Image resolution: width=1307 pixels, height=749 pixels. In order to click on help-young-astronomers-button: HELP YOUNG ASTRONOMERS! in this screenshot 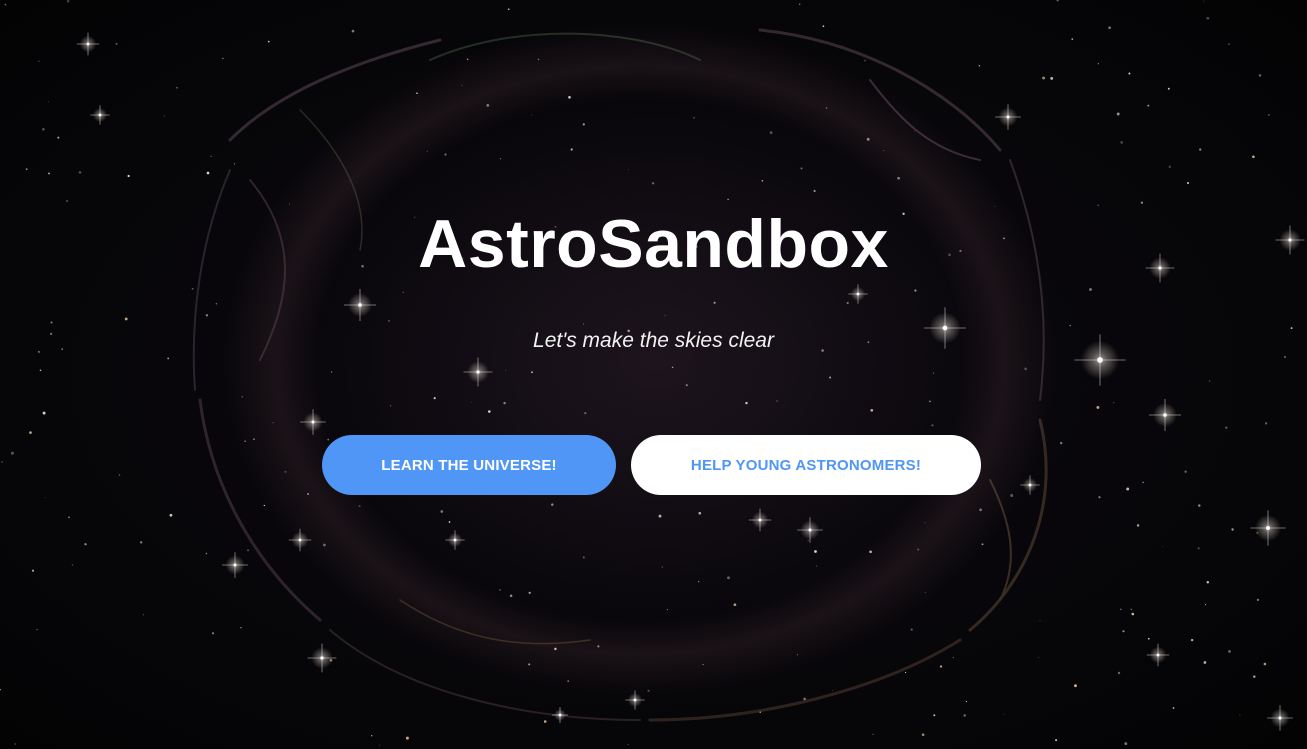, I will do `click(806, 465)`.